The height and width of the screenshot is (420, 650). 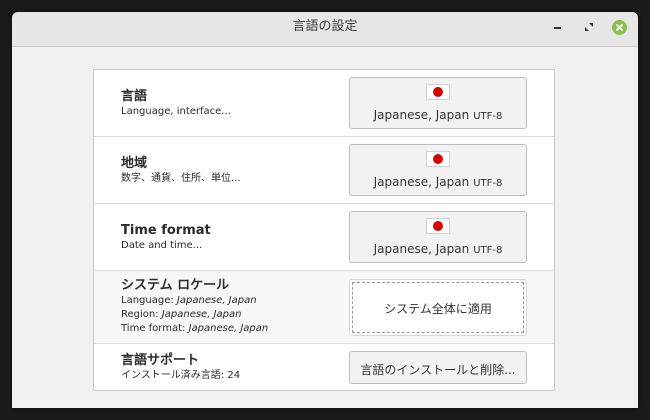 I want to click on region-select-button: Japanese, Japan UTF-8, so click(x=438, y=170).